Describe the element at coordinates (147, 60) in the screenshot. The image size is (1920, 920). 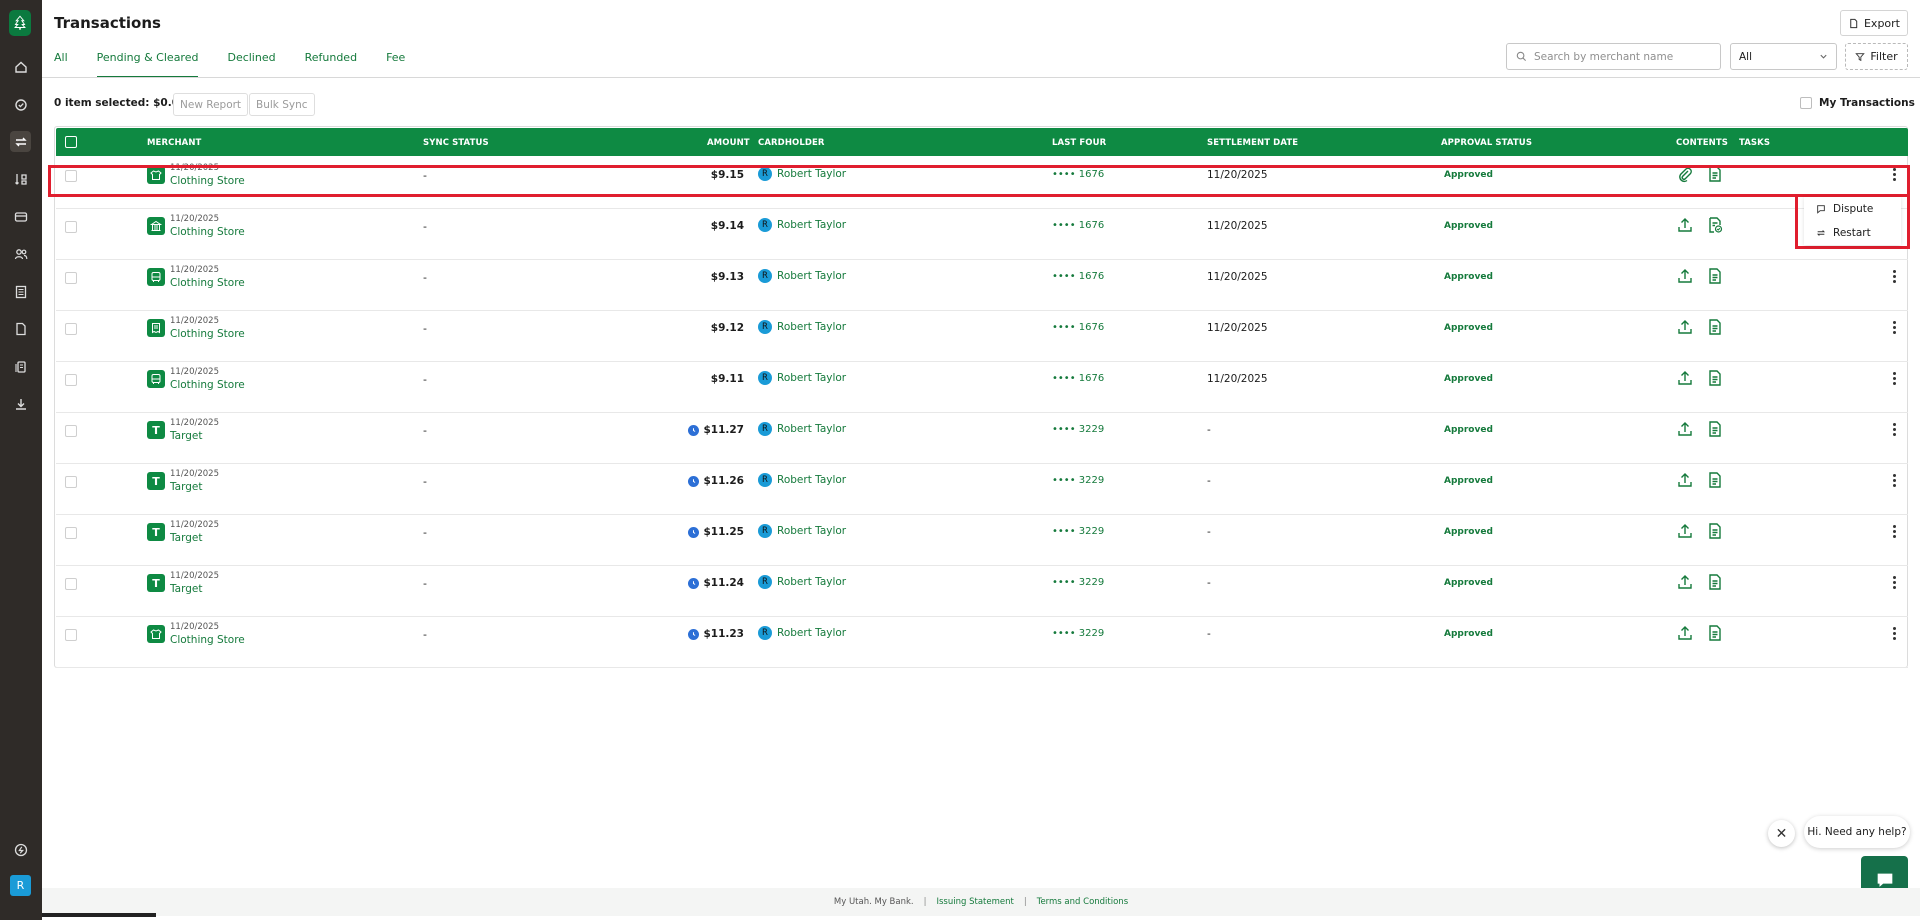
I see `tab-pending-cleared: Pending & Cleared` at that location.